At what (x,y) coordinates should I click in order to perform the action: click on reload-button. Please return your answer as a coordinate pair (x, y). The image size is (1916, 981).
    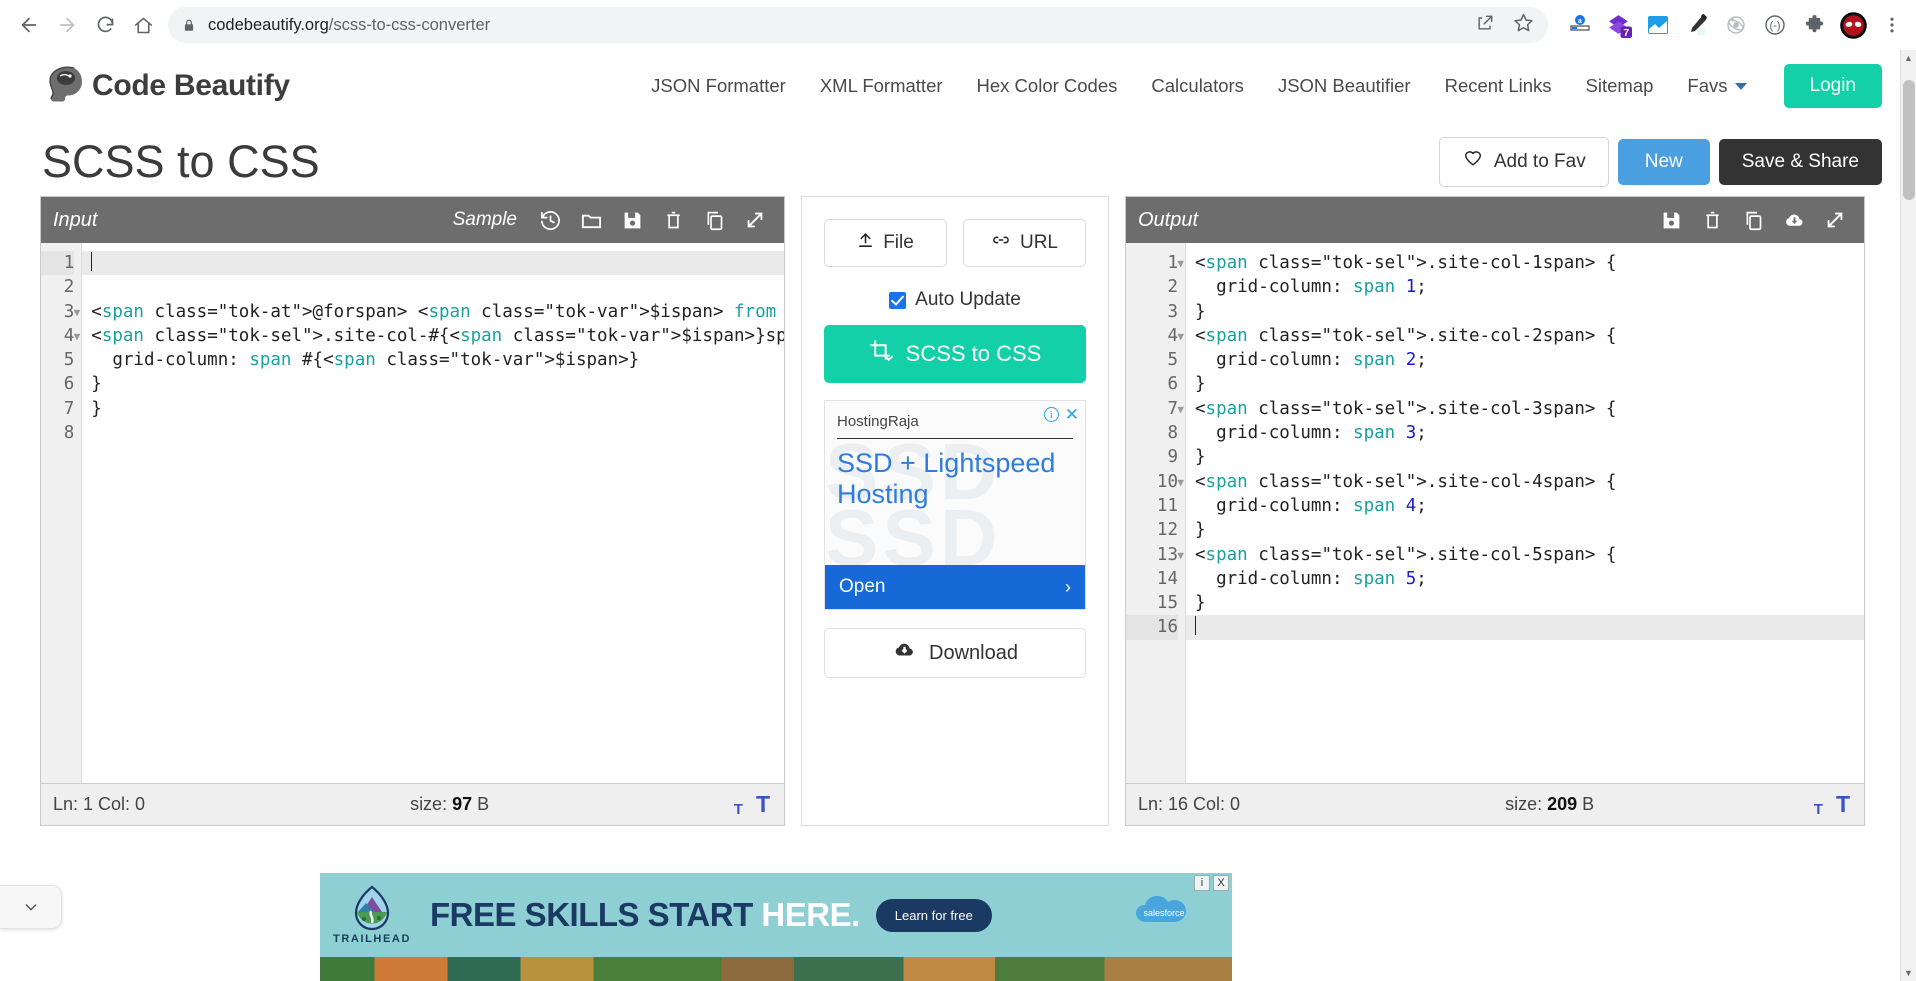
    Looking at the image, I should click on (105, 25).